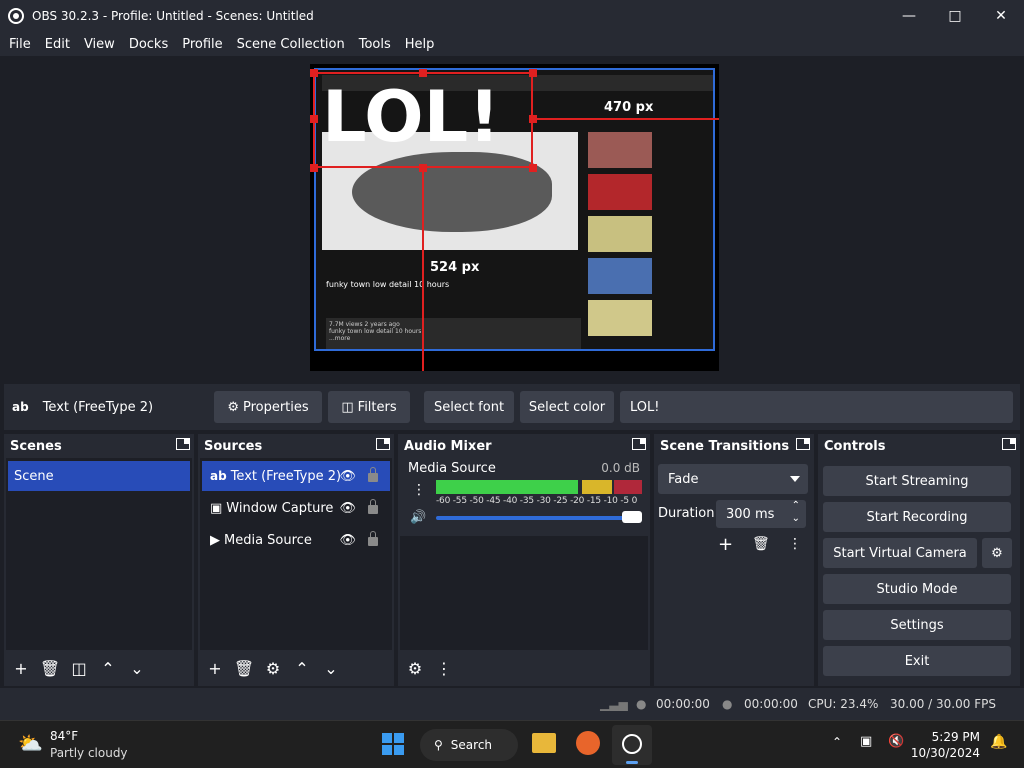 This screenshot has height=768, width=1024. I want to click on start-streaming-button: Start Streaming, so click(917, 481).